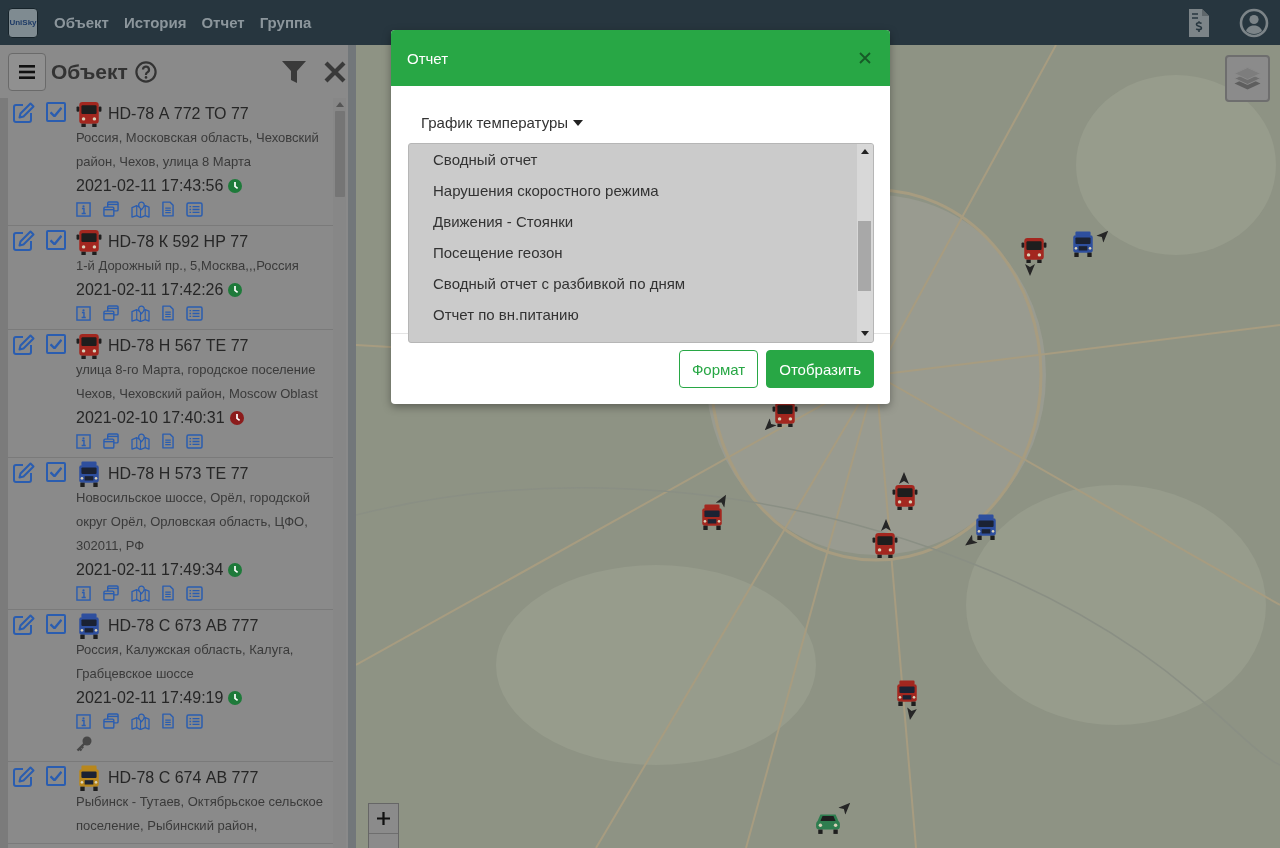 The image size is (1280, 848). Describe the element at coordinates (865, 333) in the screenshot. I see `scroll-down-icon` at that location.